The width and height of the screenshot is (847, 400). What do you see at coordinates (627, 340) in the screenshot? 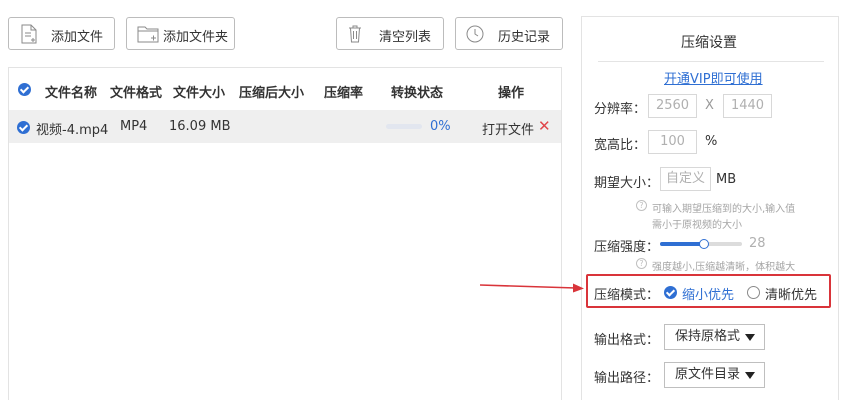
I see `output-format-label: 输出格式：` at bounding box center [627, 340].